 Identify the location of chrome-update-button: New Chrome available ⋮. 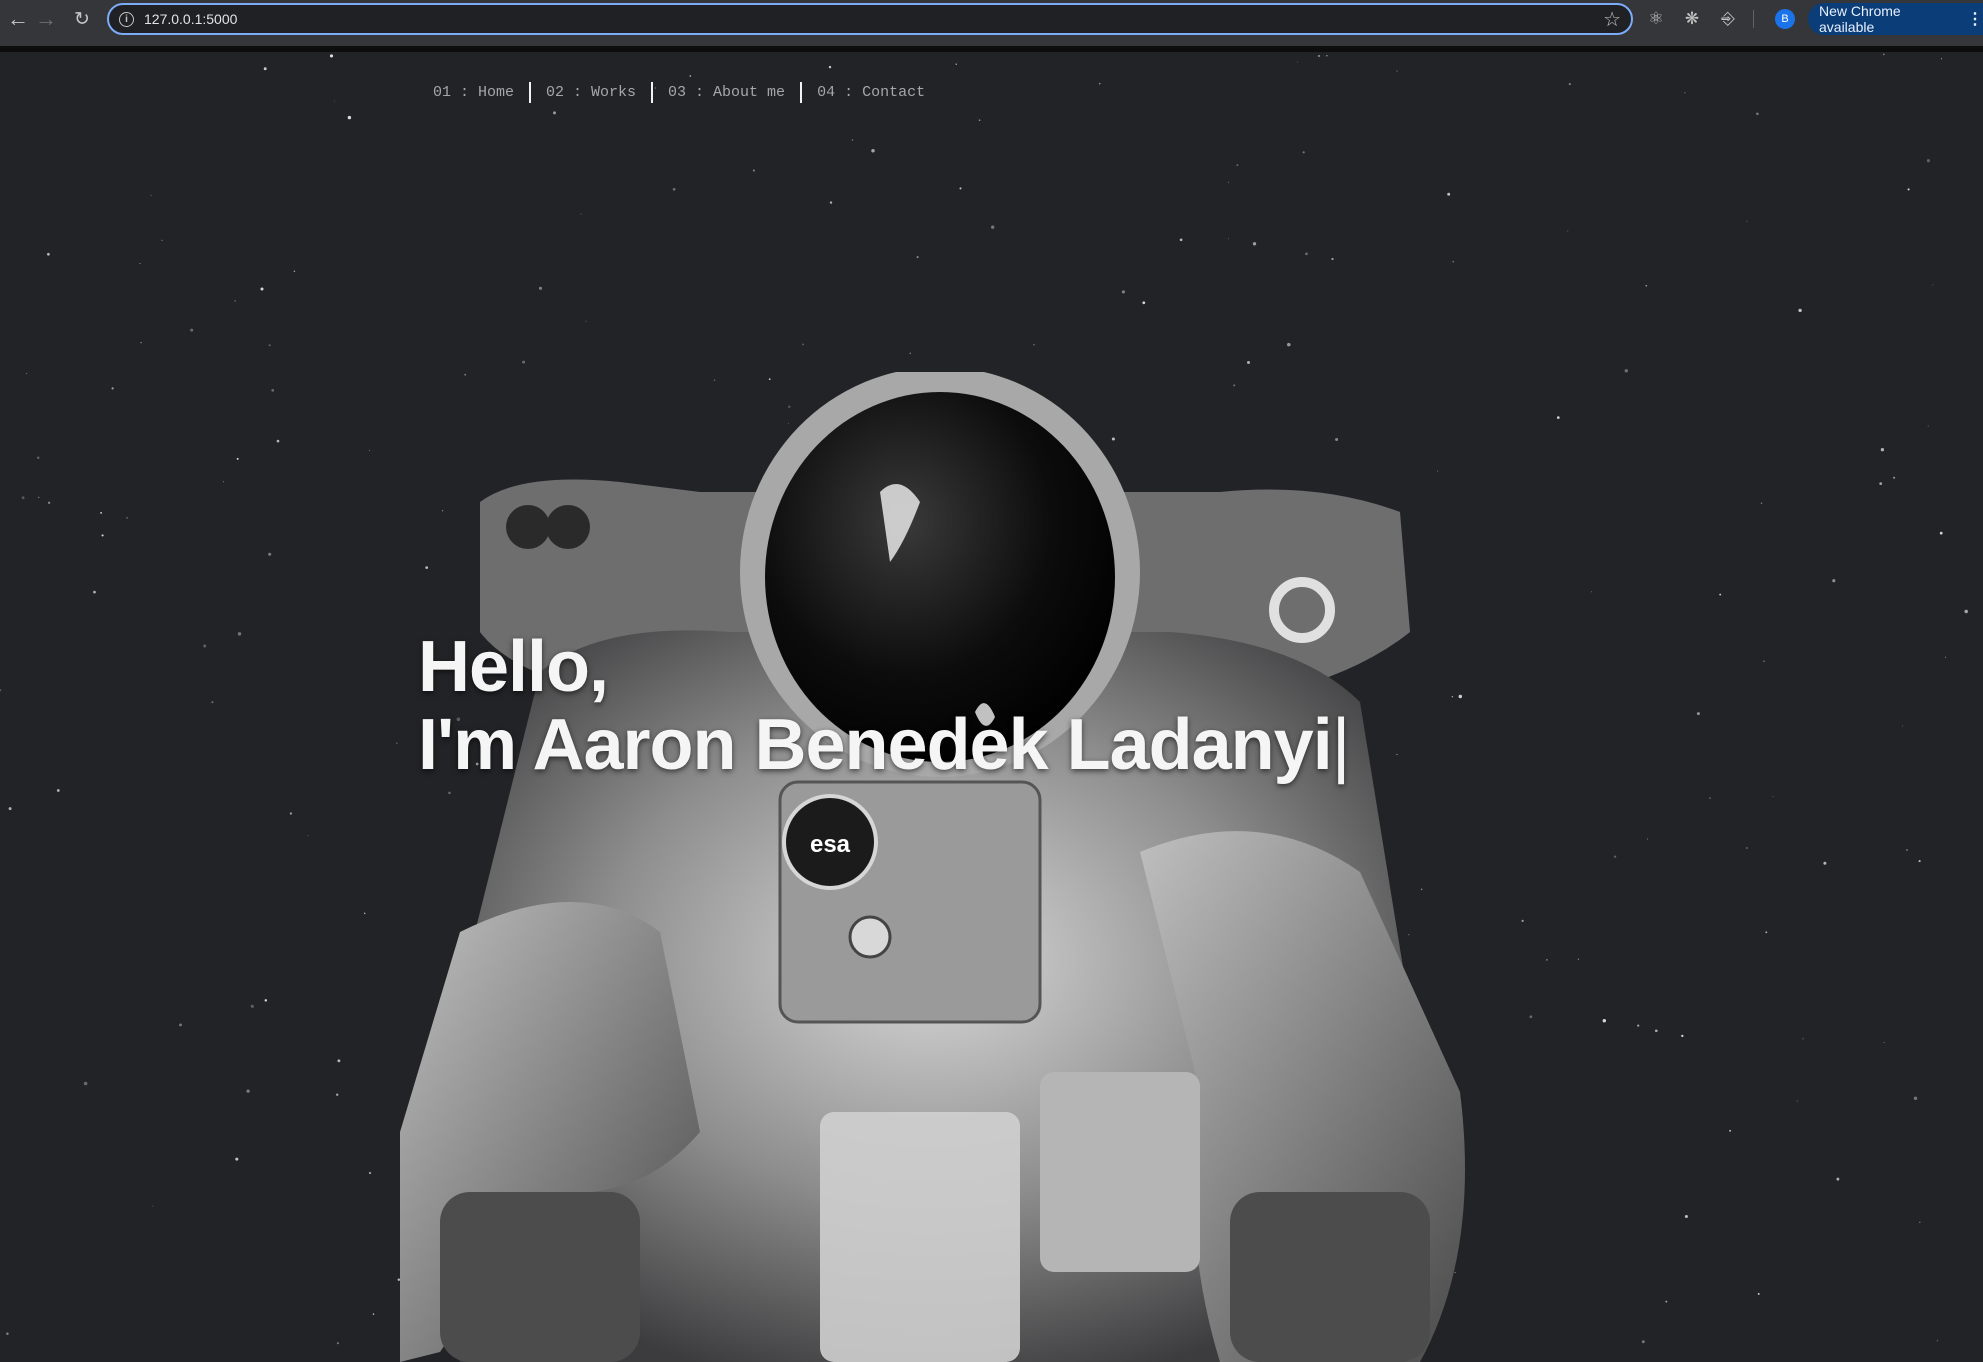
(1895, 19).